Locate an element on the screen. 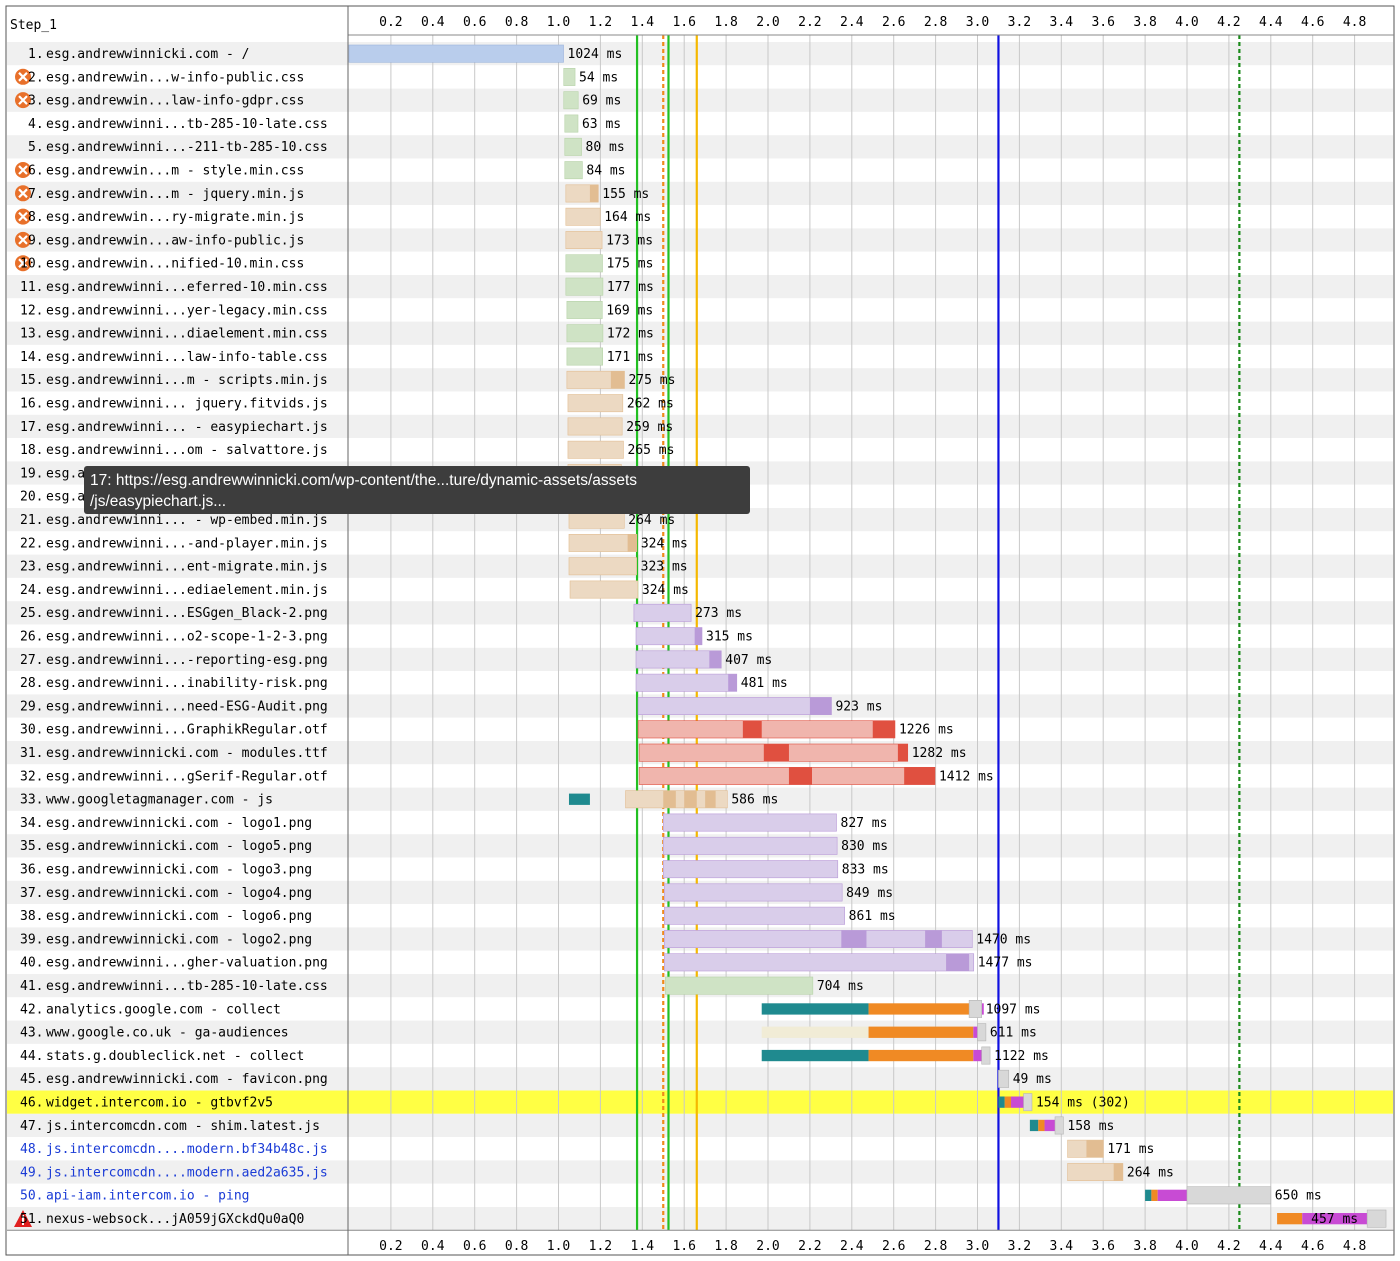 Image resolution: width=1400 pixels, height=1261 pixels. request-label: stats.g.doubleclick.net - collect is located at coordinates (175, 1056).